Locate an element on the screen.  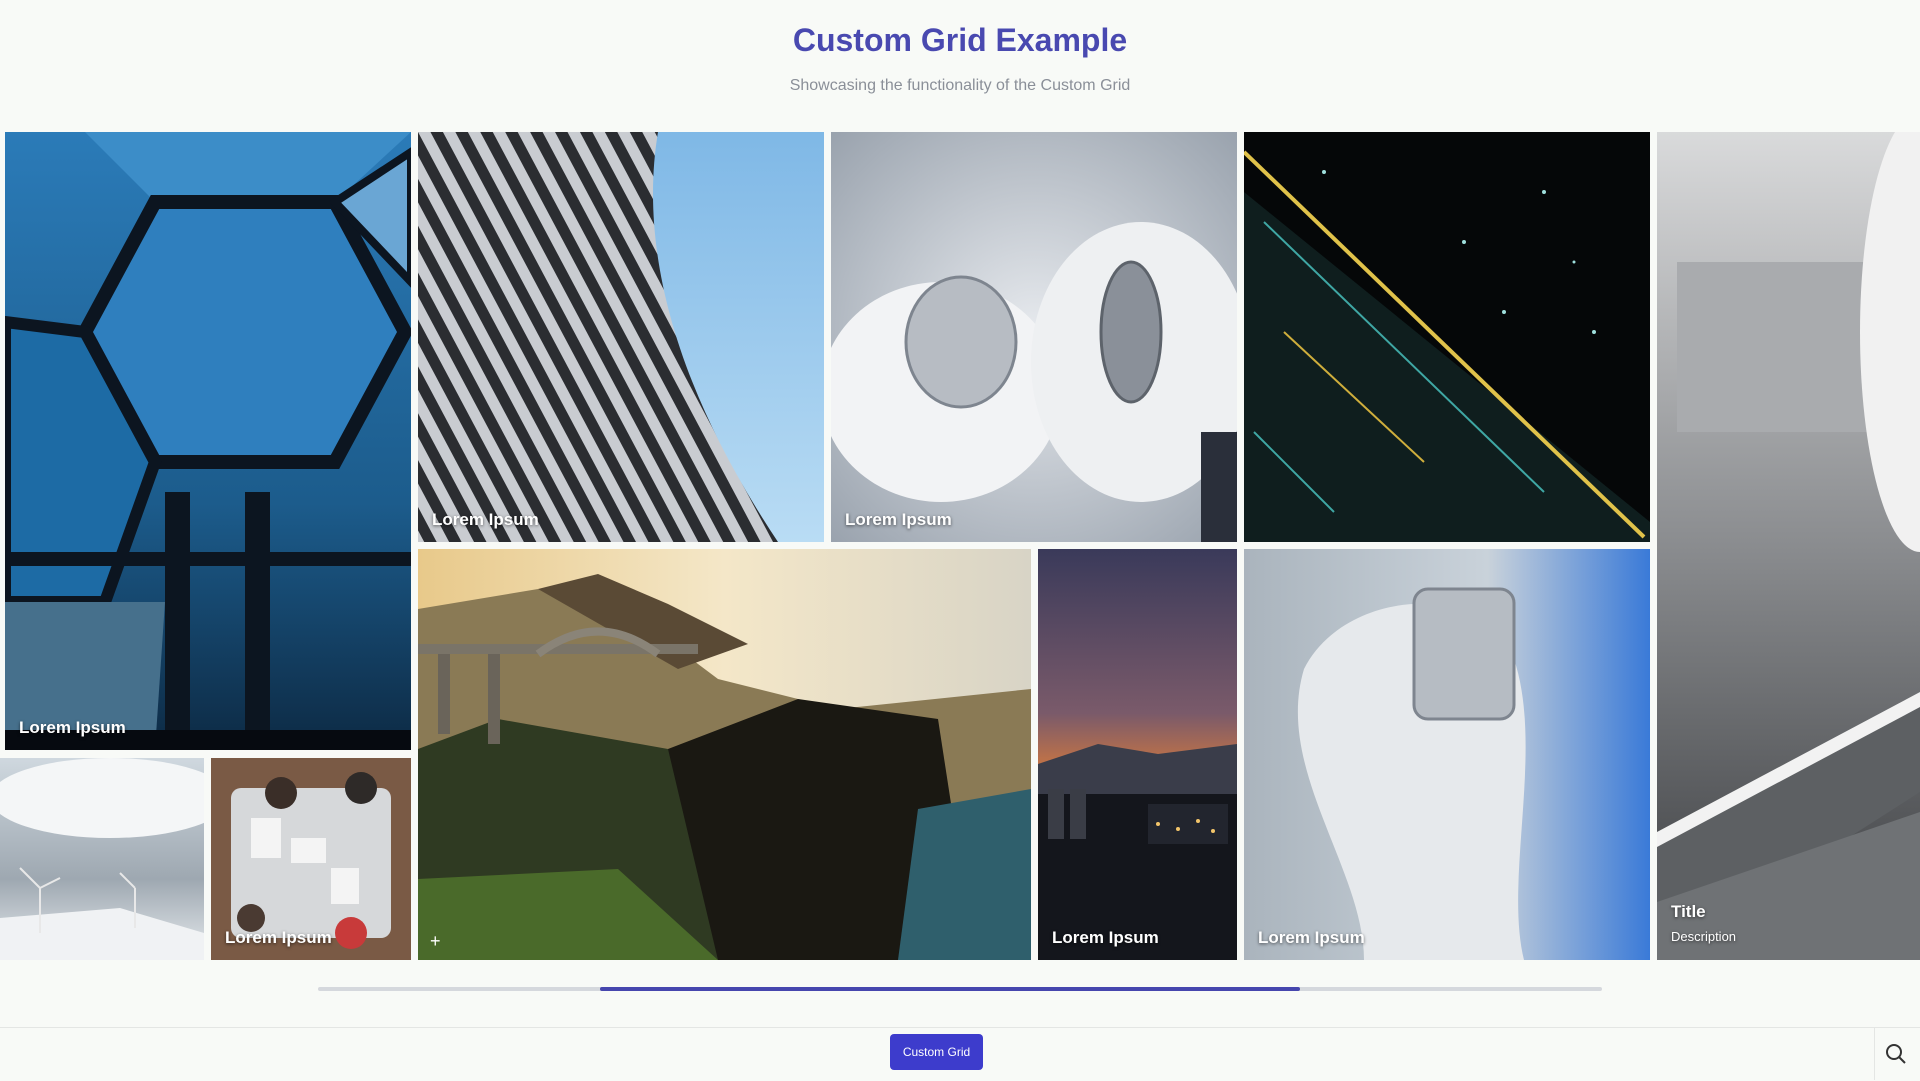
tile-description: Description is located at coordinates (1704, 936).